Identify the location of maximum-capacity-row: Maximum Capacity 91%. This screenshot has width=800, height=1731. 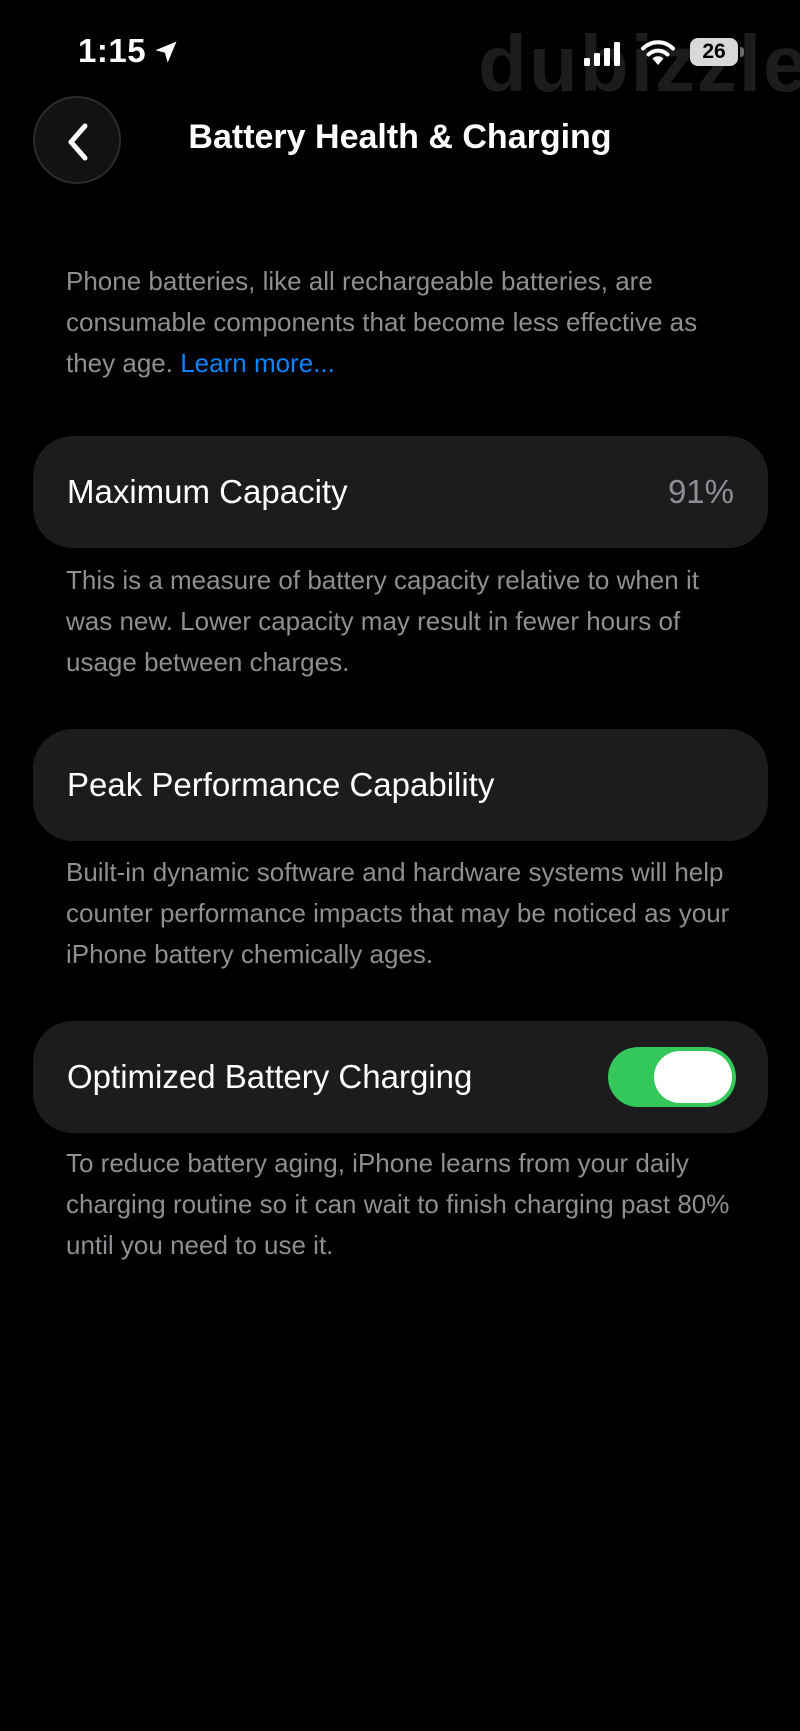
(400, 492).